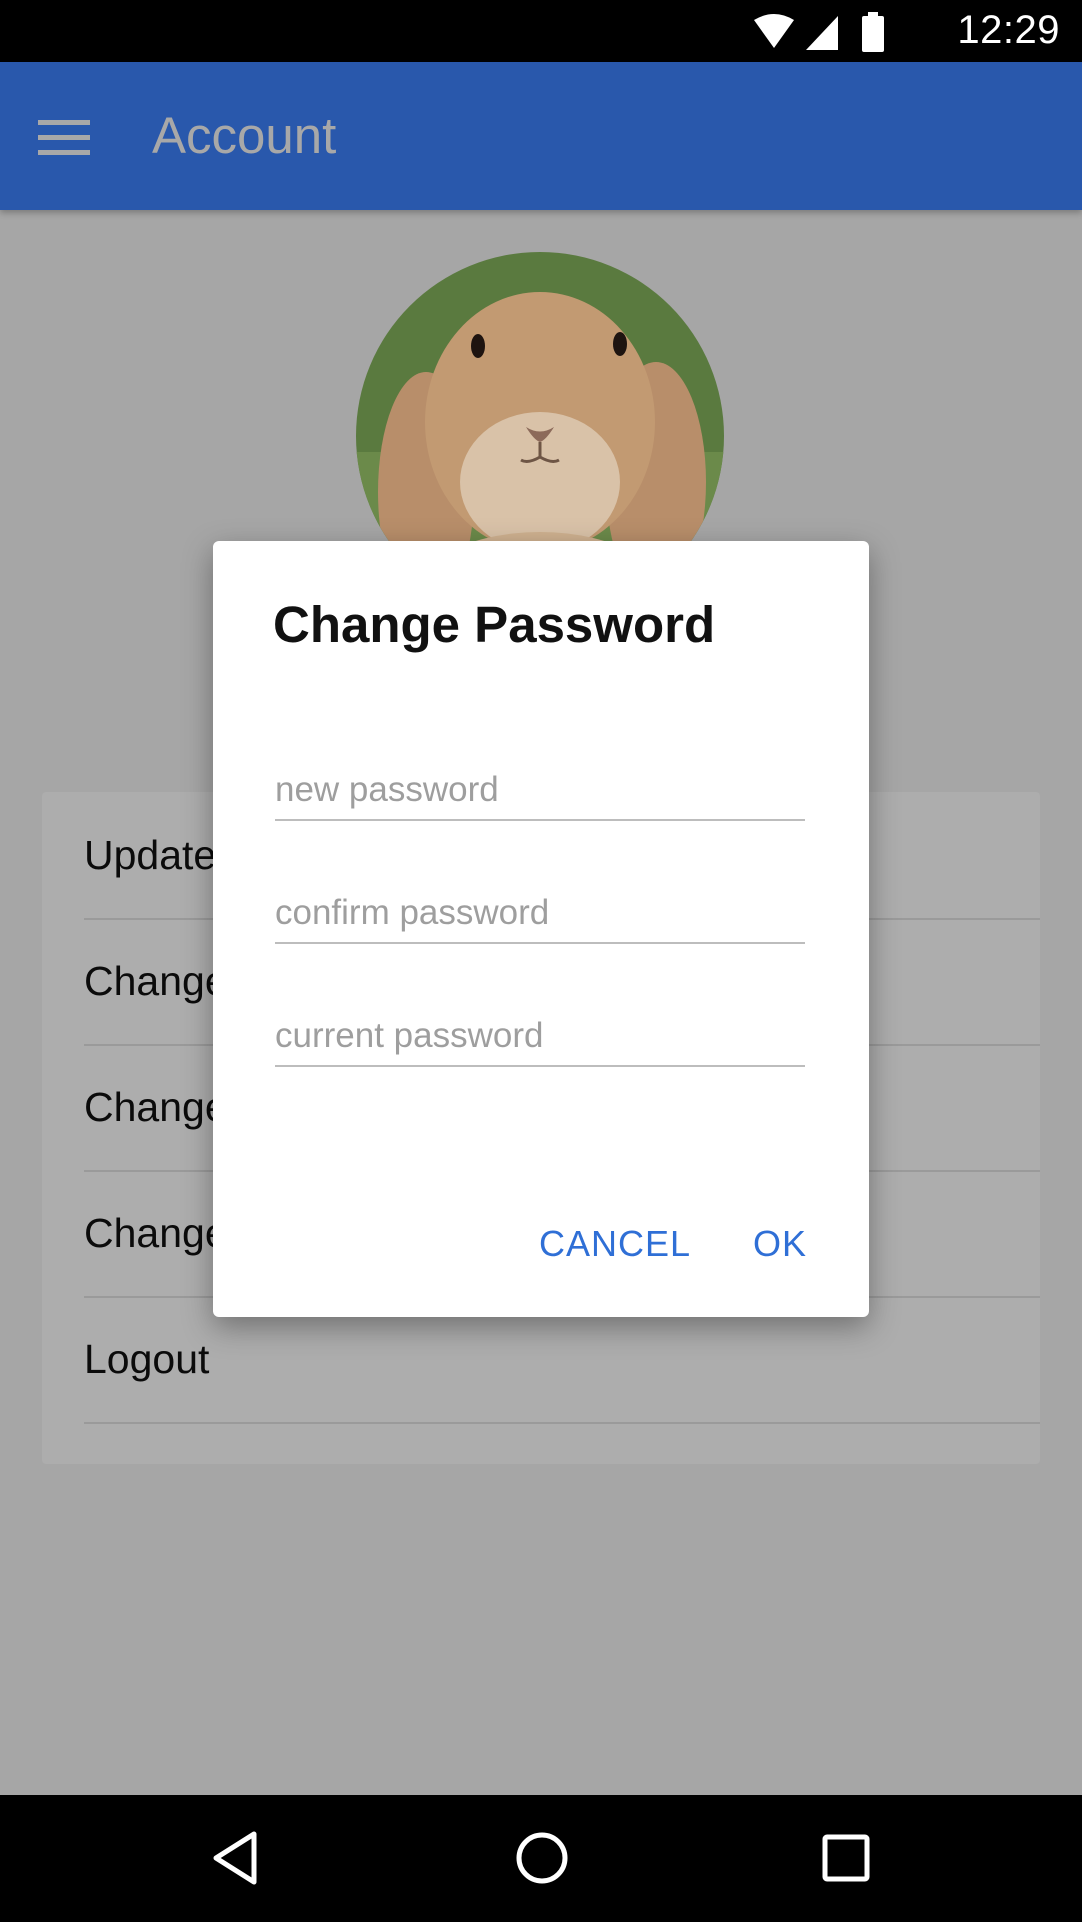  Describe the element at coordinates (64, 138) in the screenshot. I see `hamburger-menu-icon` at that location.